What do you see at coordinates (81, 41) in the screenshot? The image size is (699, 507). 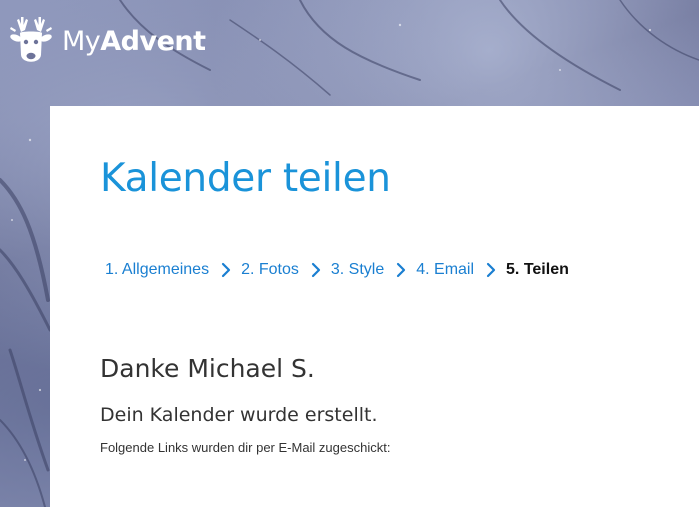 I see `brand-name-light: My` at bounding box center [81, 41].